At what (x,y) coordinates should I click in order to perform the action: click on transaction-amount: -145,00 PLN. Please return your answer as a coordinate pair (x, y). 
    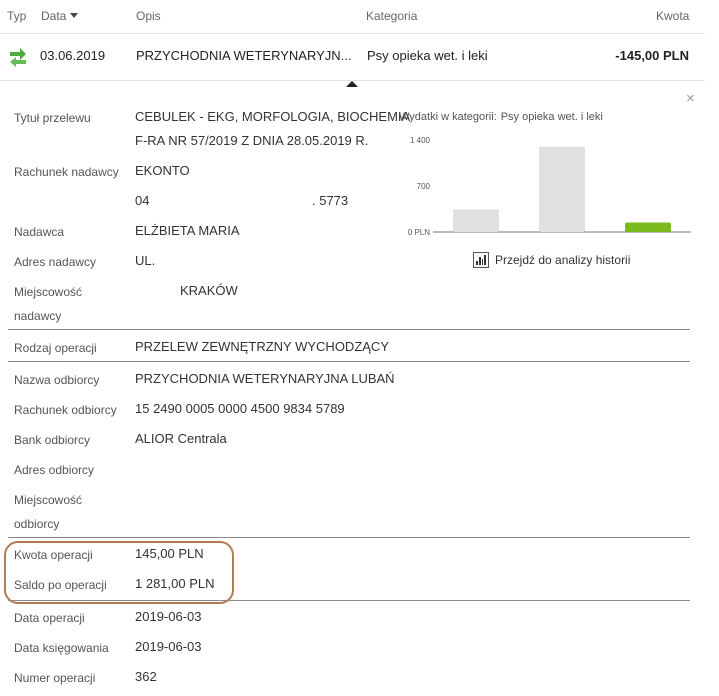
    Looking at the image, I should click on (652, 55).